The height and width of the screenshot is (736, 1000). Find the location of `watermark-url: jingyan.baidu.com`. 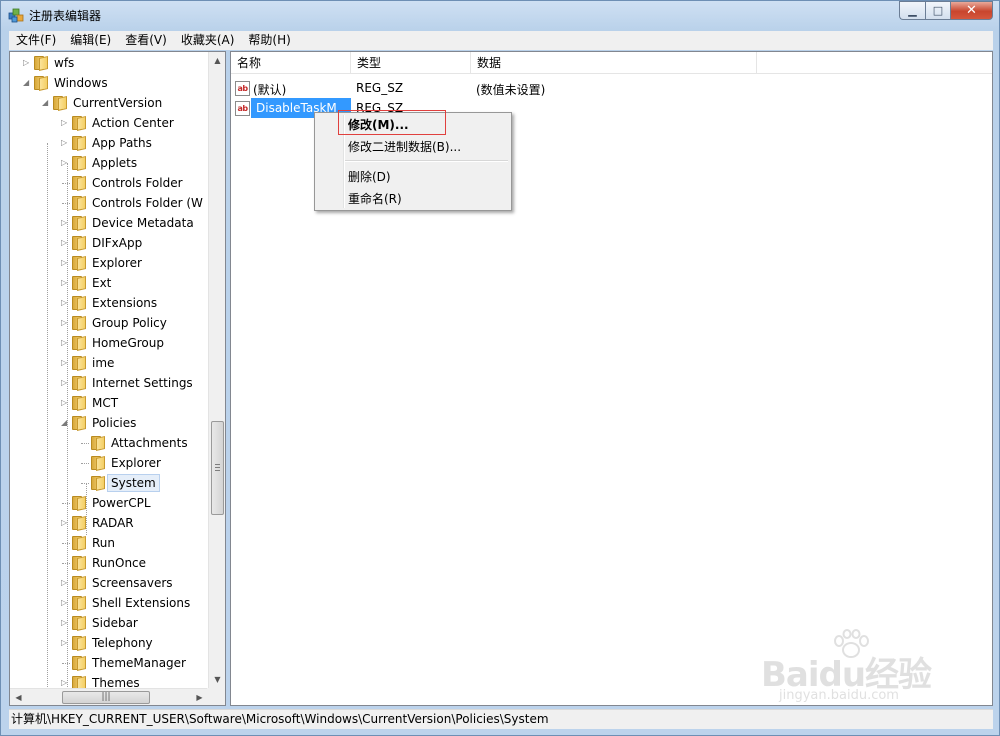

watermark-url: jingyan.baidu.com is located at coordinates (839, 695).